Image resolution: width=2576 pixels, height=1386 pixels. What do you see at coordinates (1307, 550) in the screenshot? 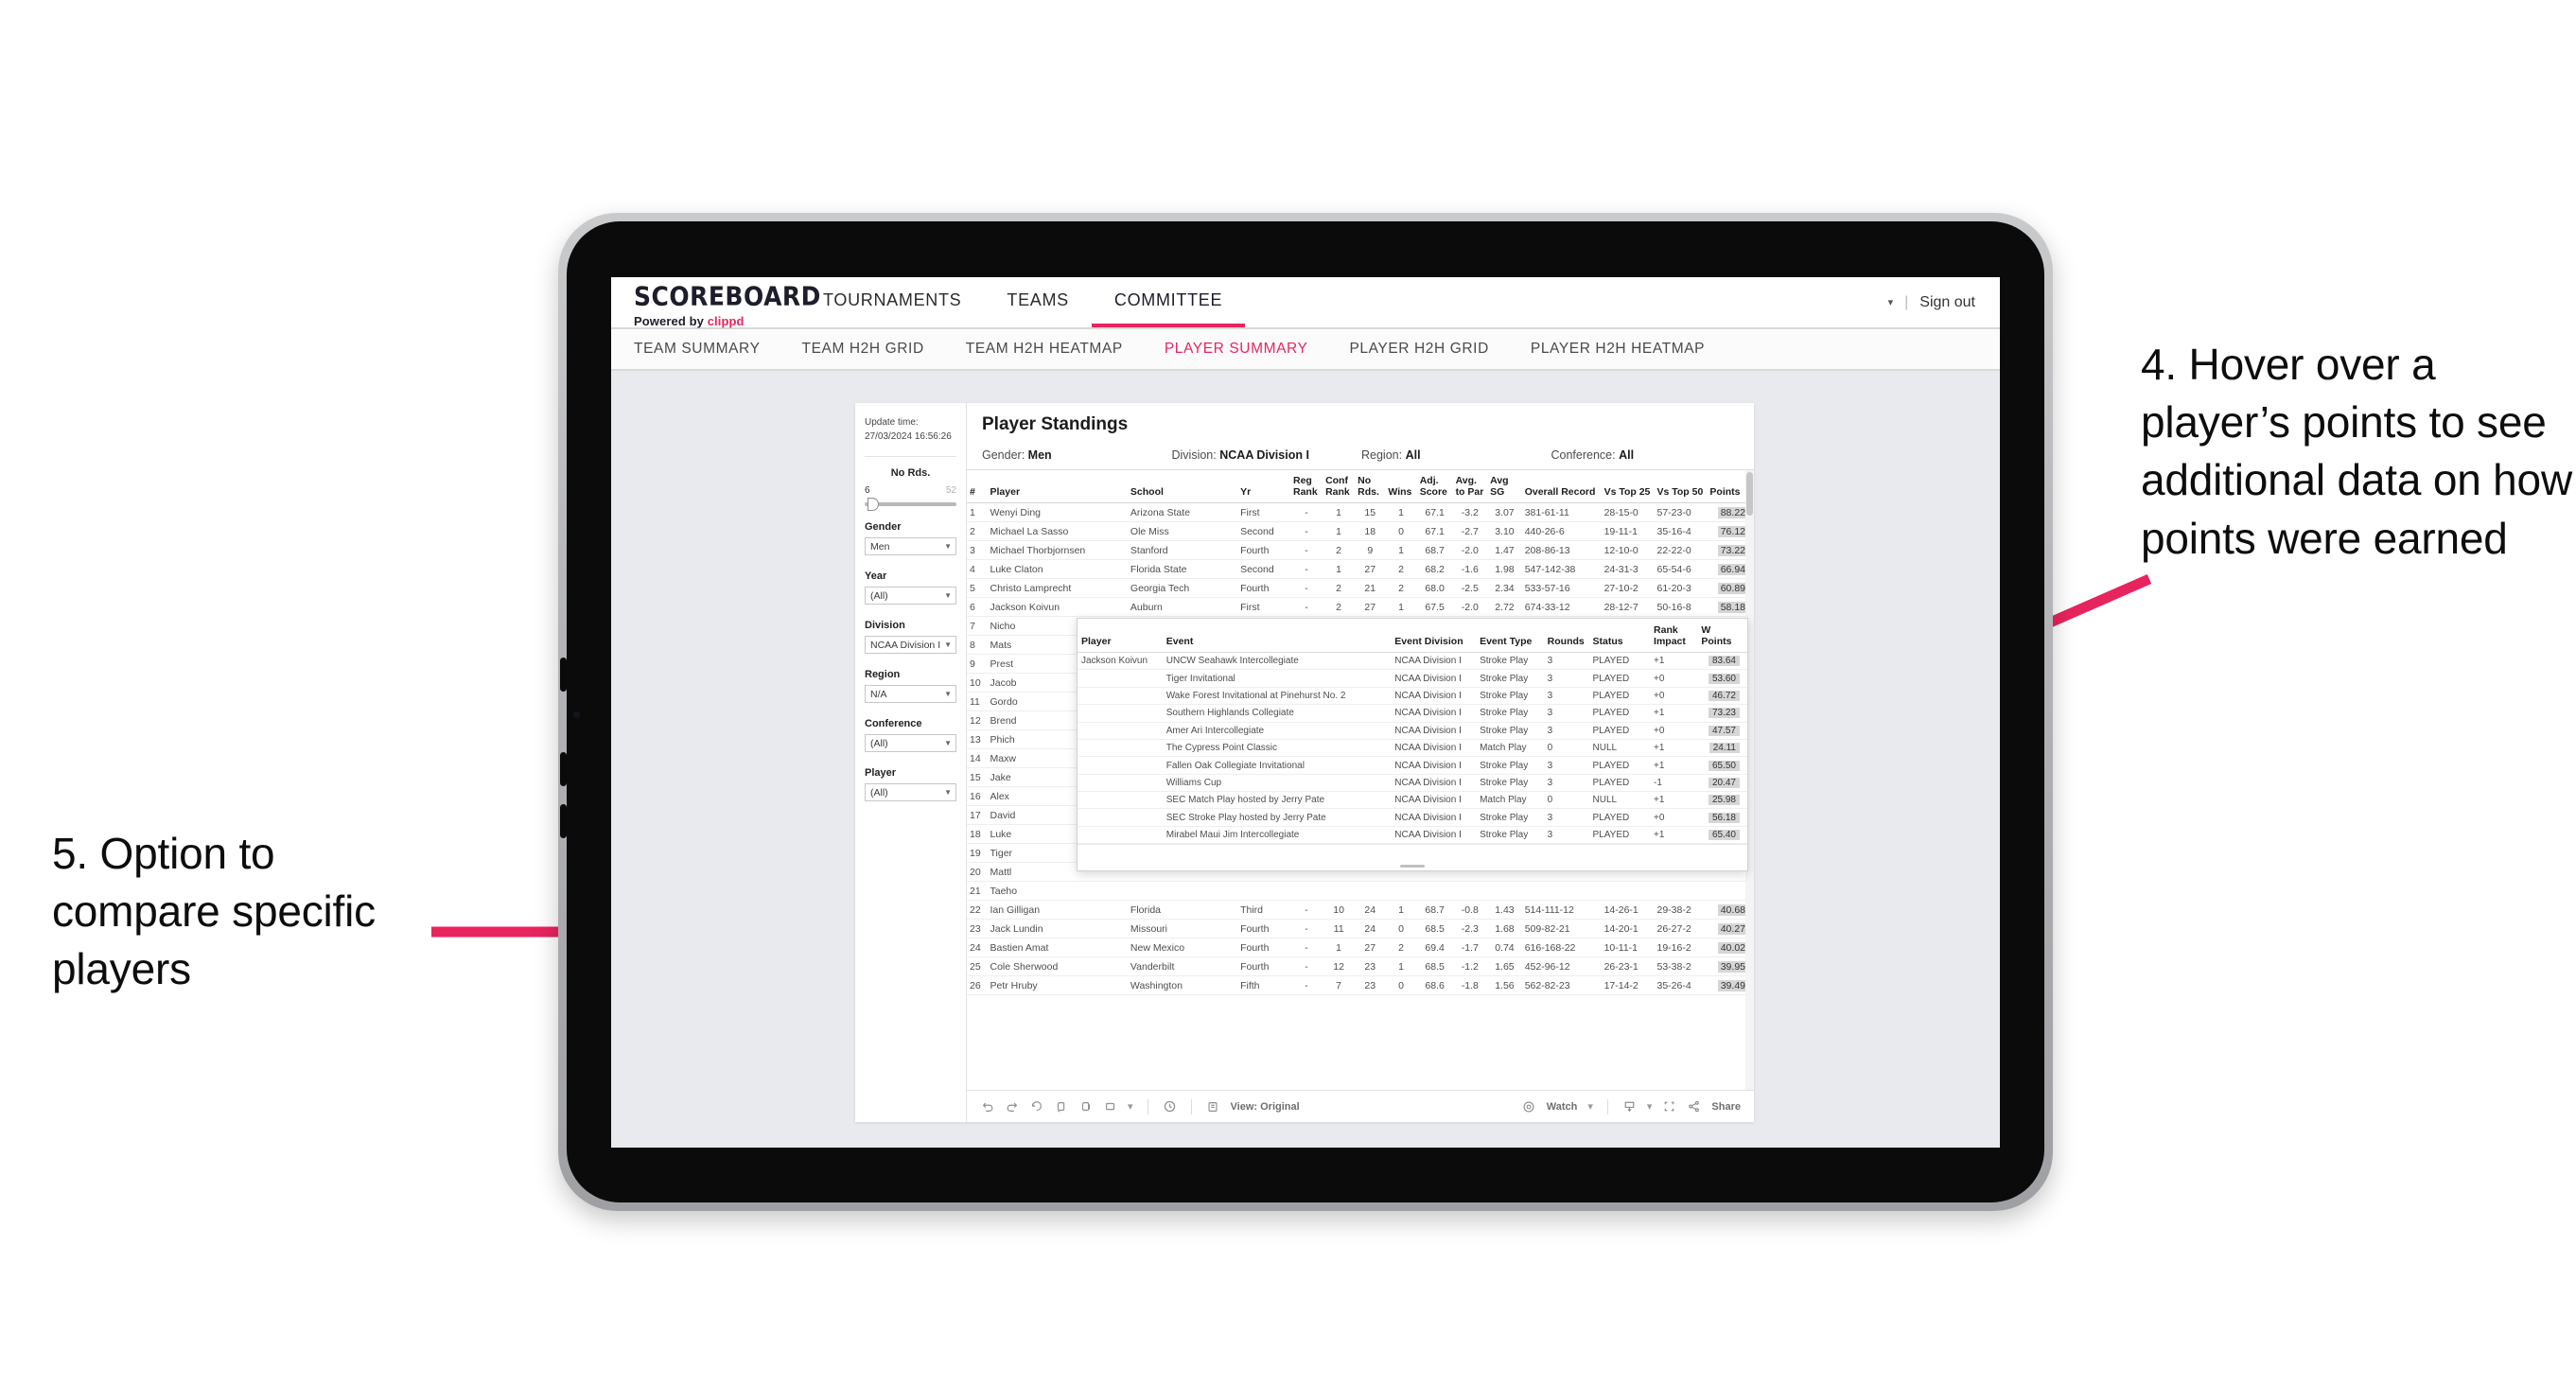
I see `reg-rank-cell: -` at bounding box center [1307, 550].